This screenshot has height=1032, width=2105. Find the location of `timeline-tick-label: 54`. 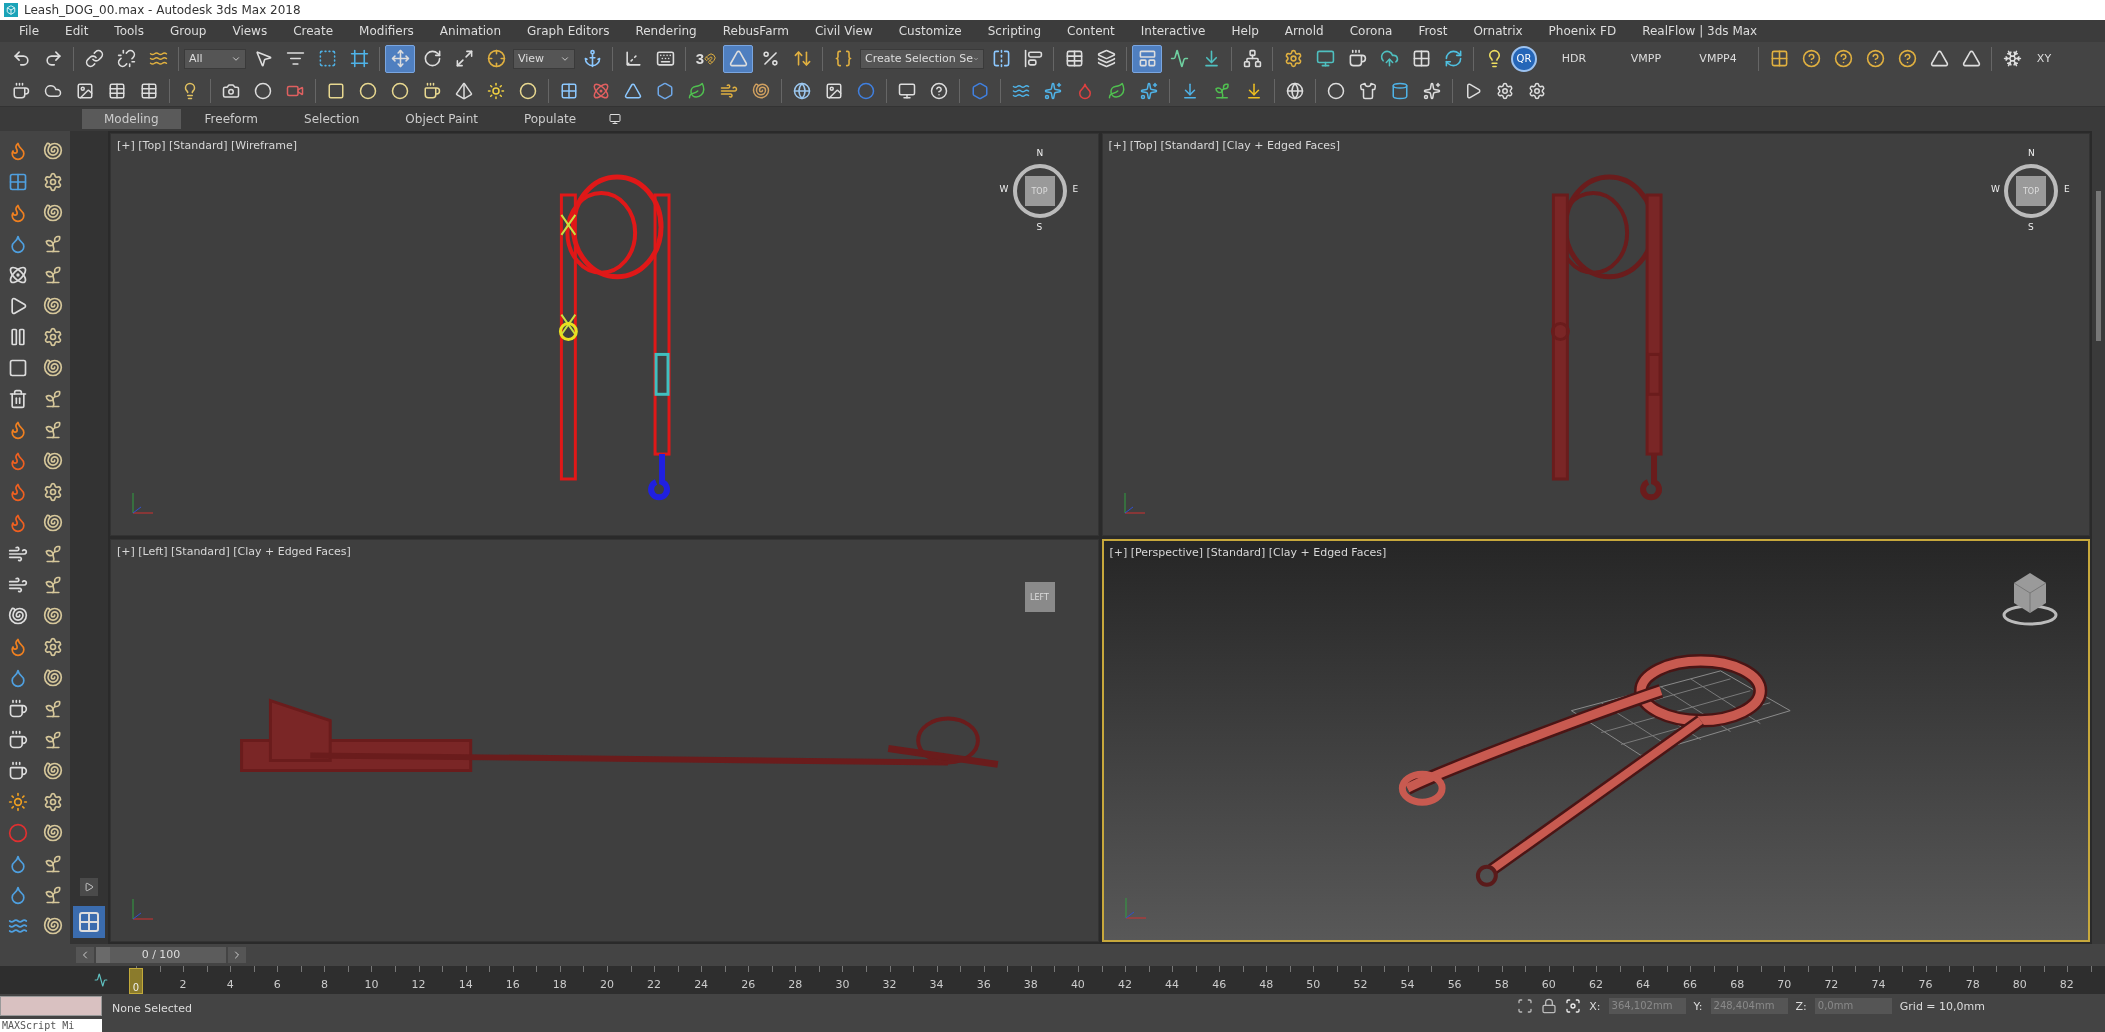

timeline-tick-label: 54 is located at coordinates (1407, 983).